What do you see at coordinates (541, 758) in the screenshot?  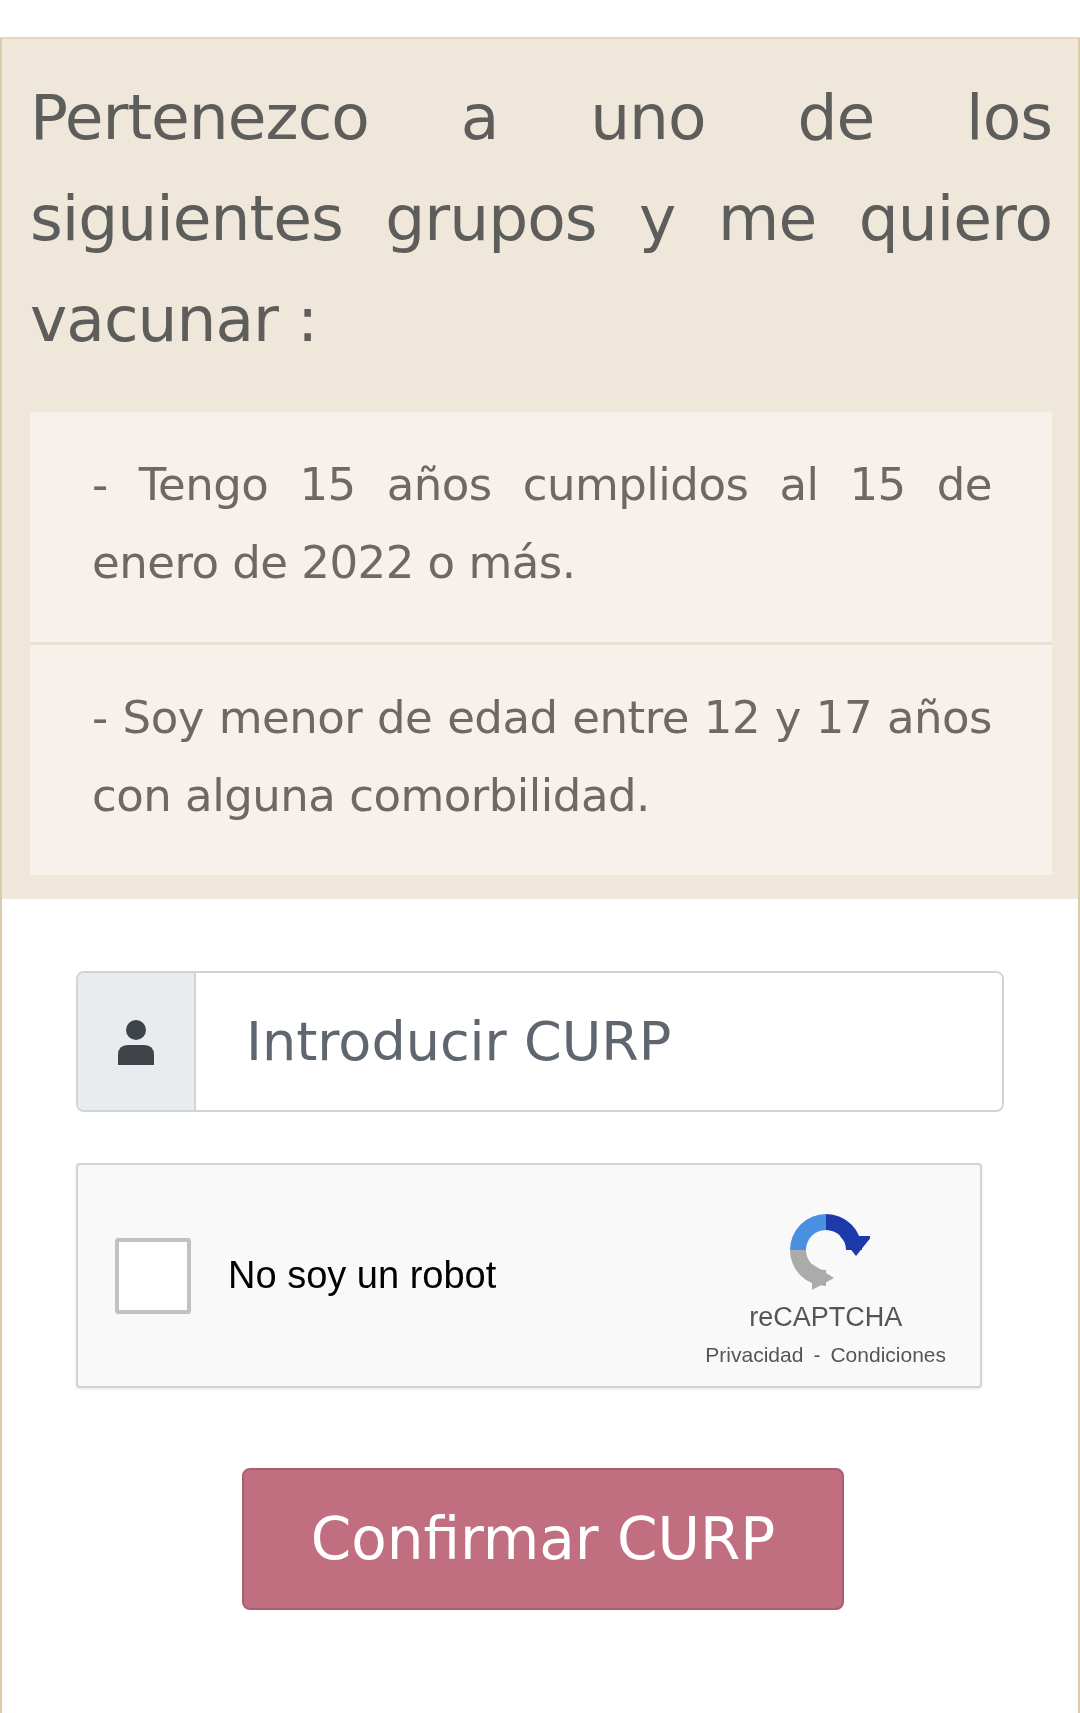 I see `group-option: - Soy menor de edad entre 12 y 17 años con alguna comorbilidad.` at bounding box center [541, 758].